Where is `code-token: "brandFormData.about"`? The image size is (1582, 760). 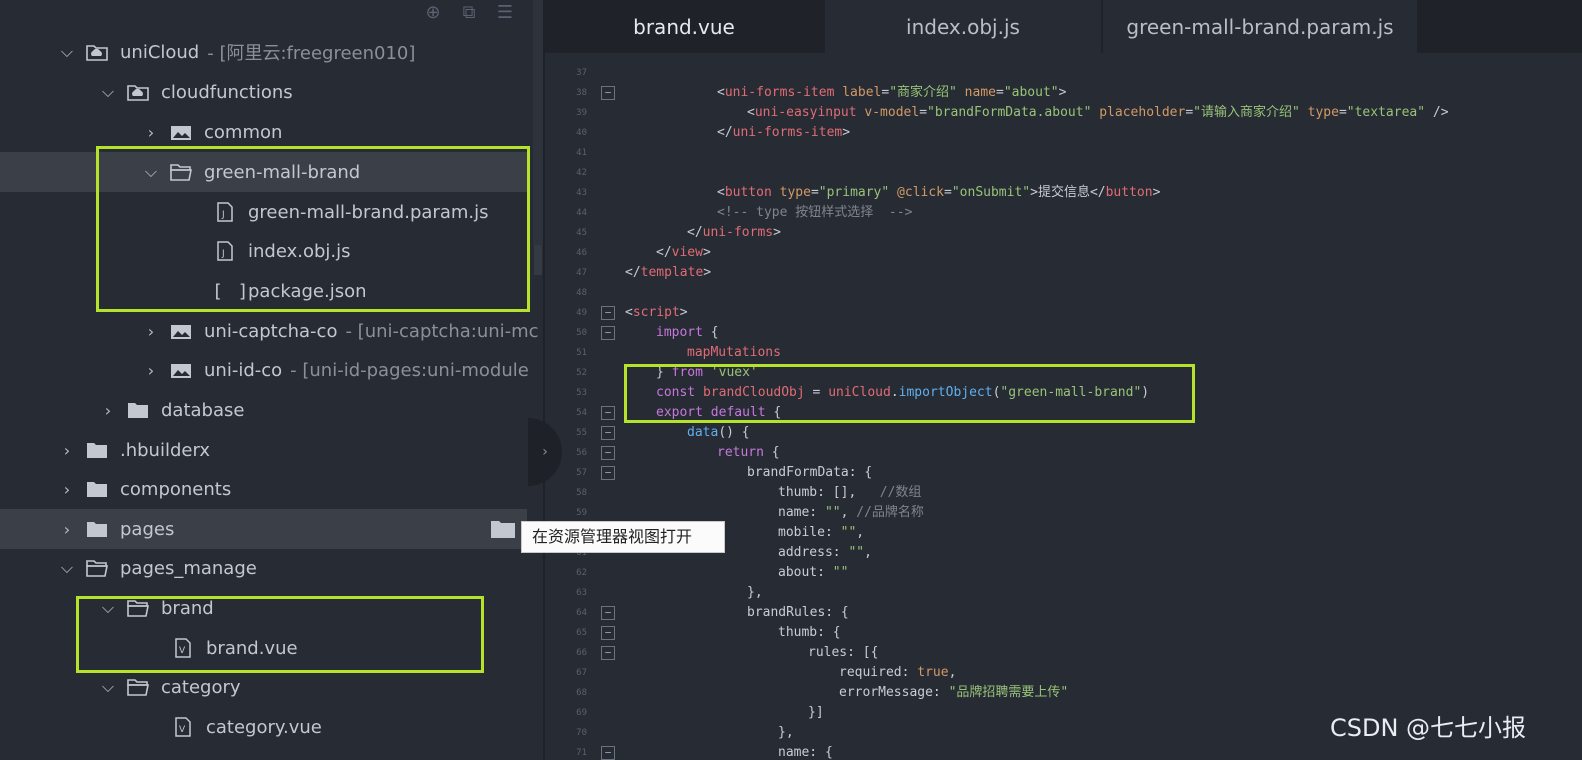 code-token: "brandFormData.about" is located at coordinates (1009, 112).